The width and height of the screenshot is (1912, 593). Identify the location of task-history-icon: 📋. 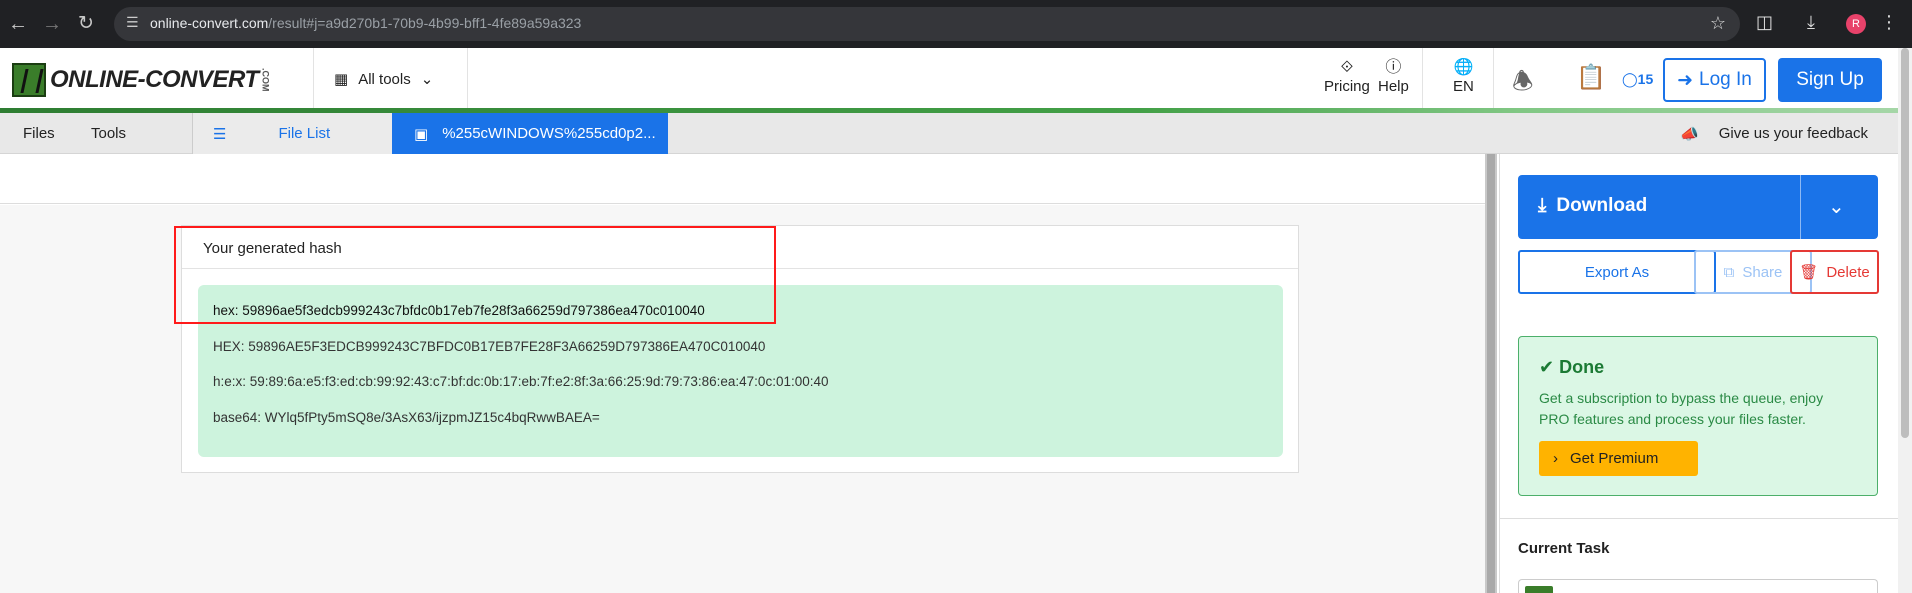
(1591, 77).